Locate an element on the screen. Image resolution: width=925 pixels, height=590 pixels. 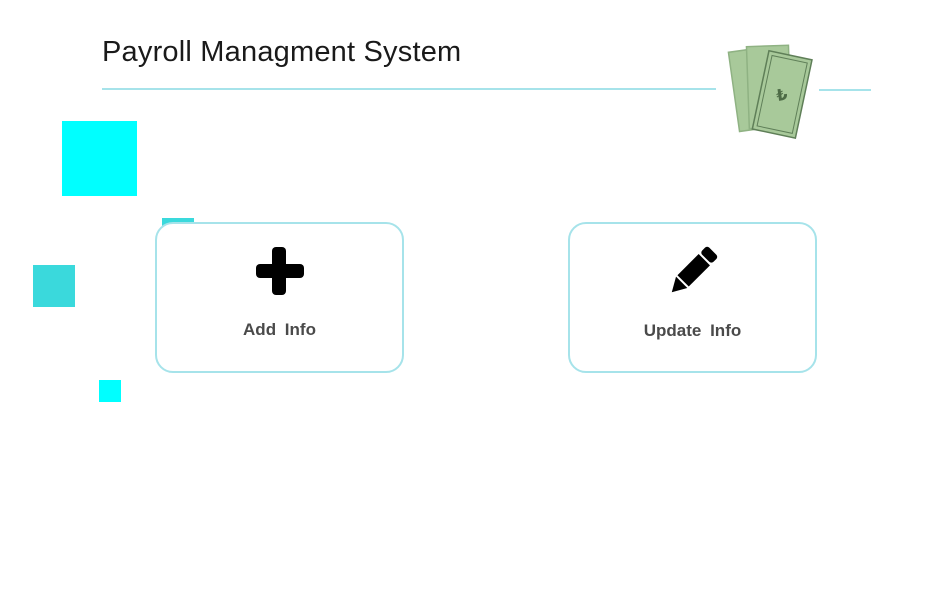
update-info-button: Update Info is located at coordinates (692, 297).